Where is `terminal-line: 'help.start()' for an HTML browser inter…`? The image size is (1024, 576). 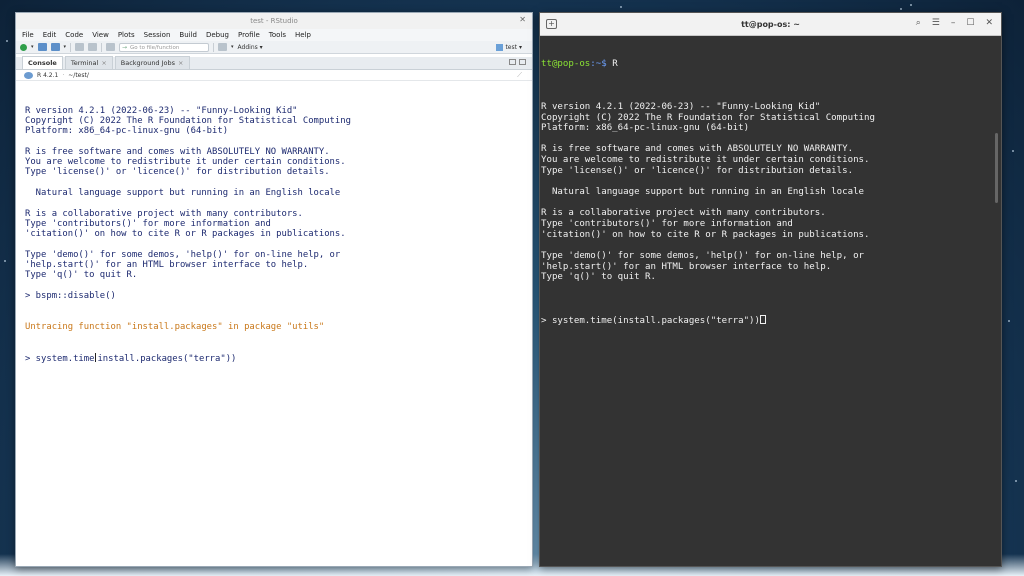 terminal-line: 'help.start()' for an HTML browser inter… is located at coordinates (686, 266).